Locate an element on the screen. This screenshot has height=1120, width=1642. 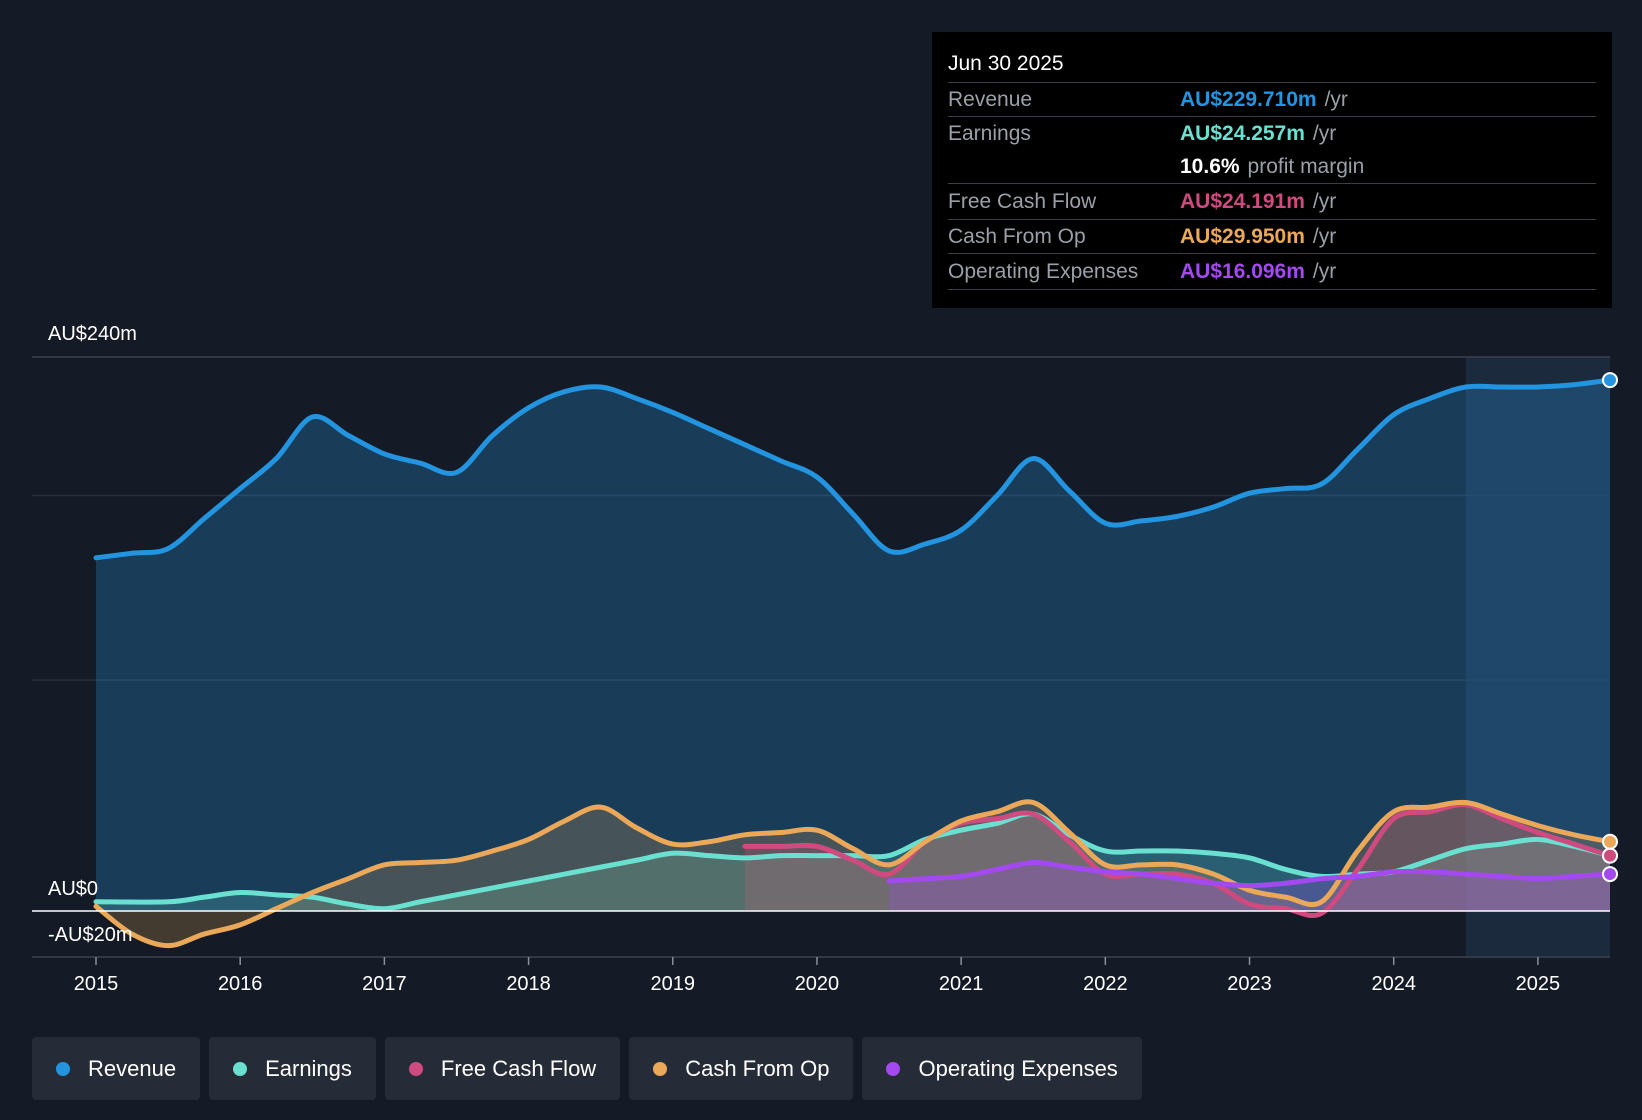
legend-label: Revenue is located at coordinates (132, 1068).